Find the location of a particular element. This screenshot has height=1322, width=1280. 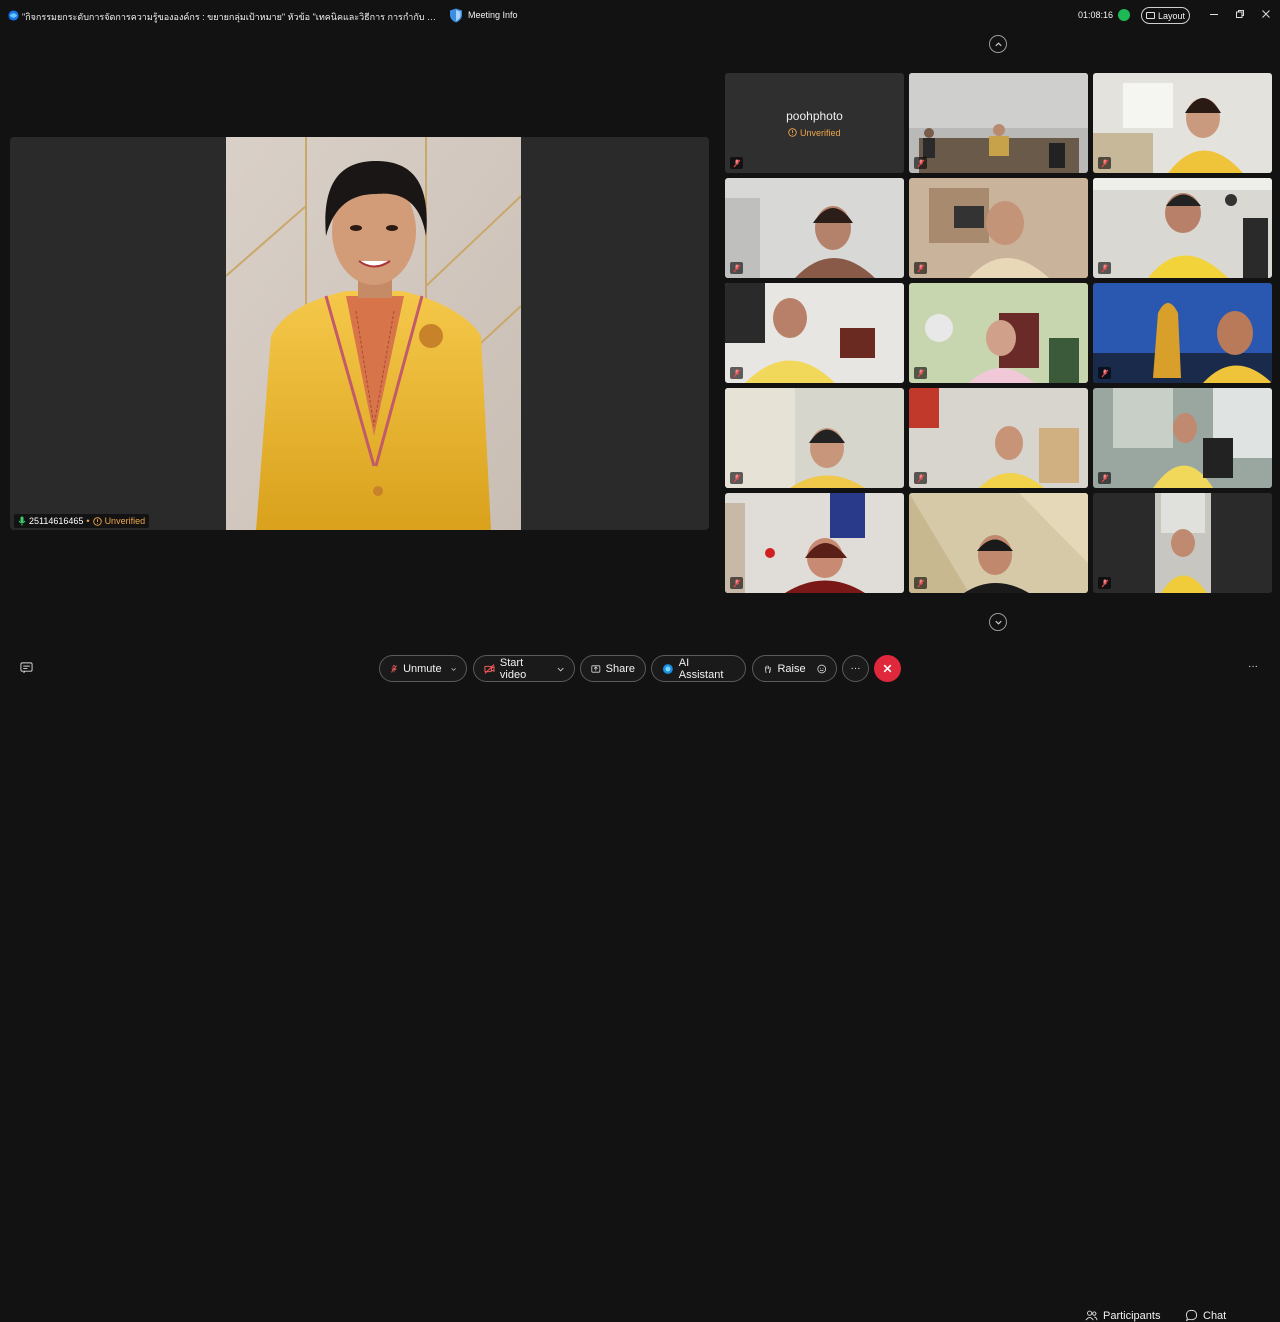

start-video-label: Start video is located at coordinates (513, 668).